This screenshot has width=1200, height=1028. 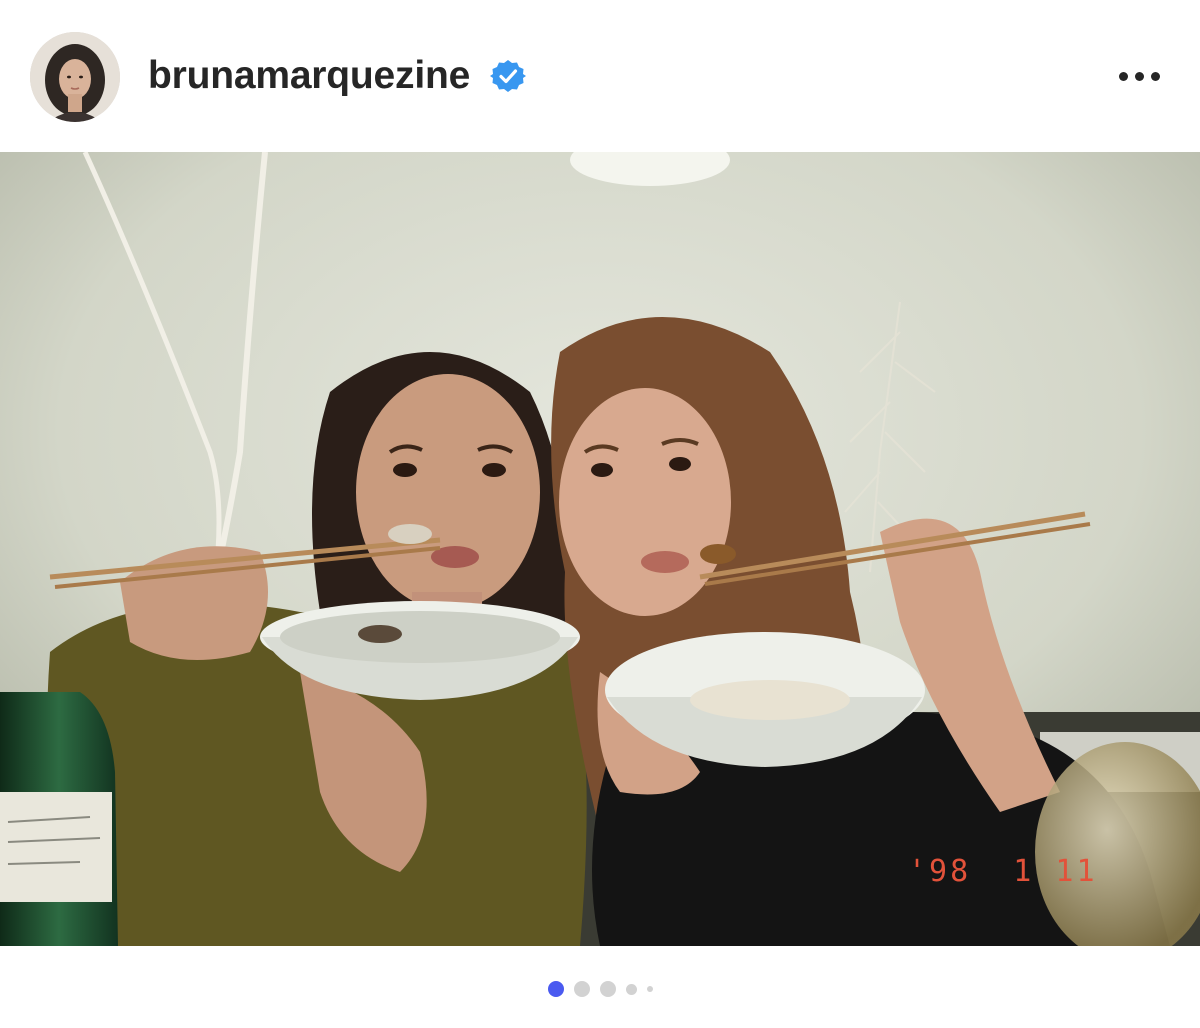 I want to click on avatar-image, so click(x=75, y=77).